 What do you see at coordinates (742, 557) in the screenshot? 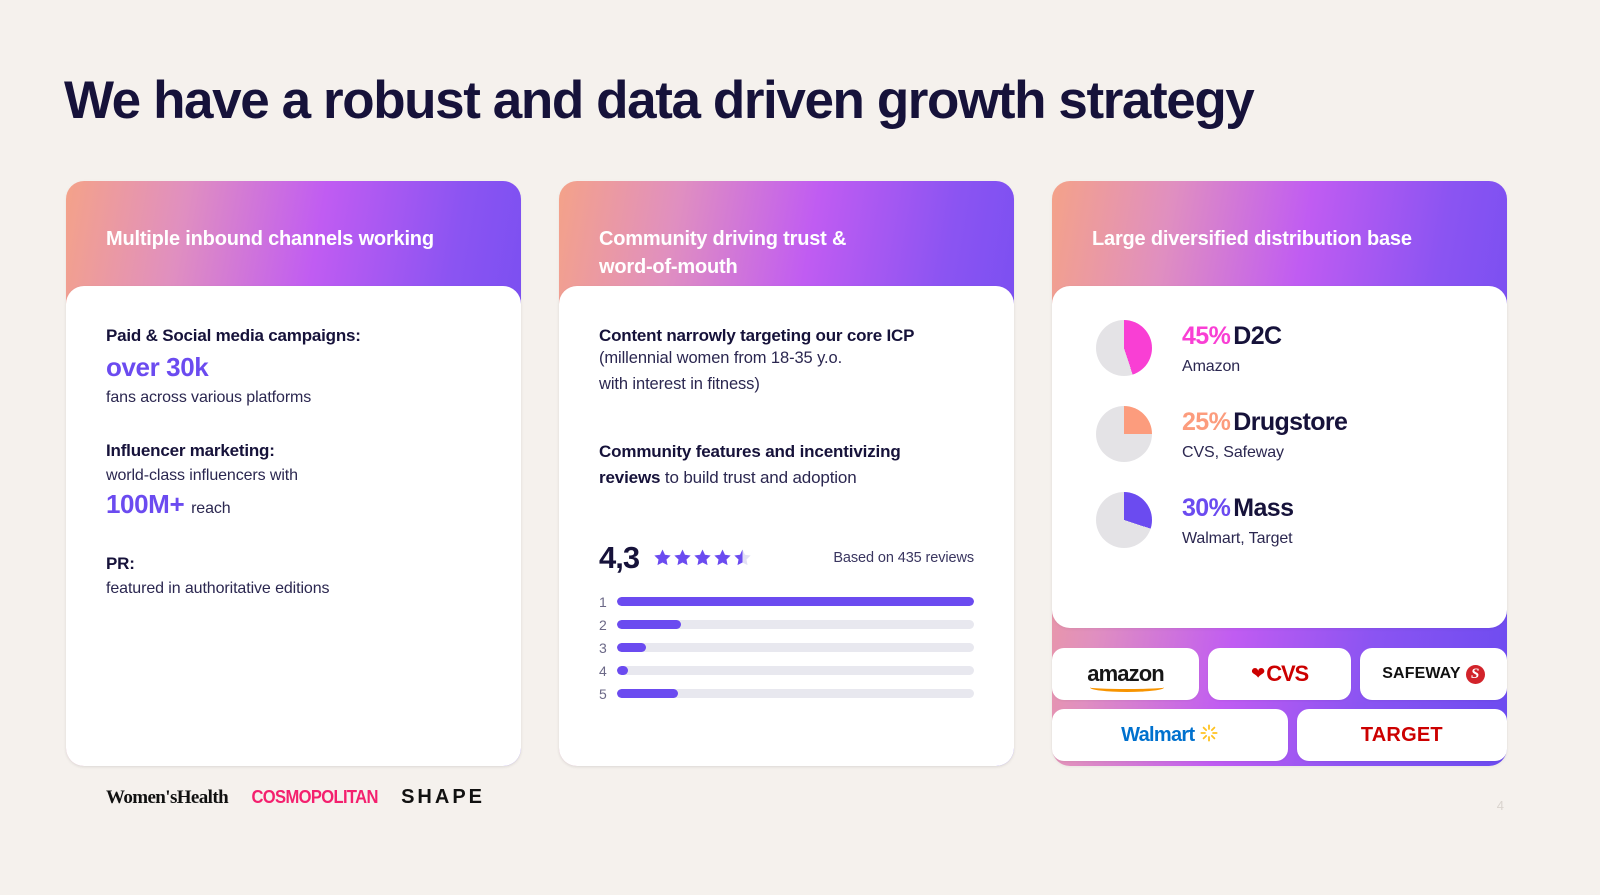
I see `star-half-icon` at bounding box center [742, 557].